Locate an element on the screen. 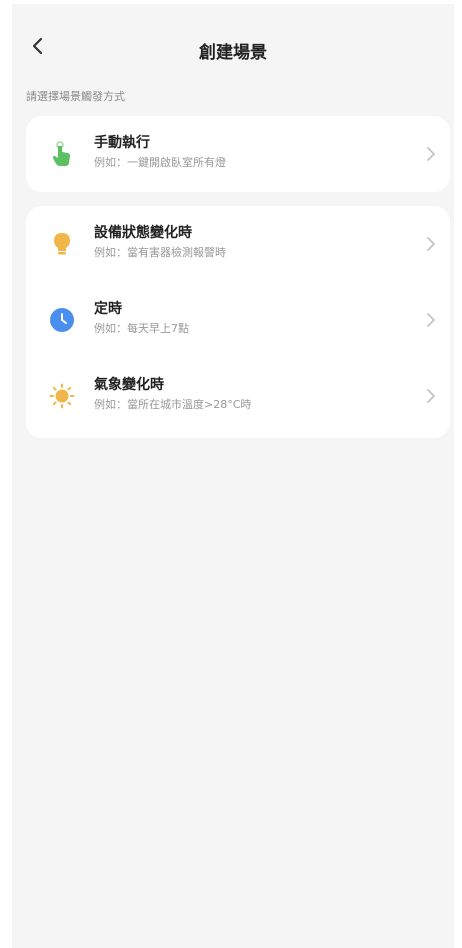 The width and height of the screenshot is (462, 948). trigger-row-weather: 氣象變化時 例如：當所在城市溫度>28°C時 is located at coordinates (238, 396).